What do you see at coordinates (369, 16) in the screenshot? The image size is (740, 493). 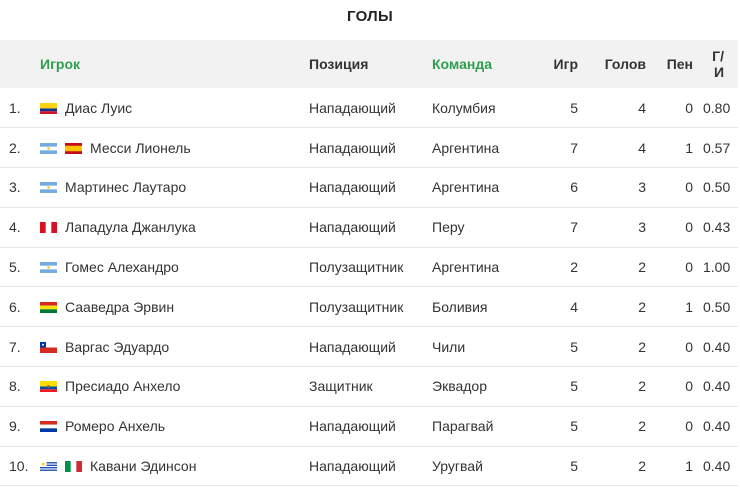 I see `page-title: ГОЛЫ` at bounding box center [369, 16].